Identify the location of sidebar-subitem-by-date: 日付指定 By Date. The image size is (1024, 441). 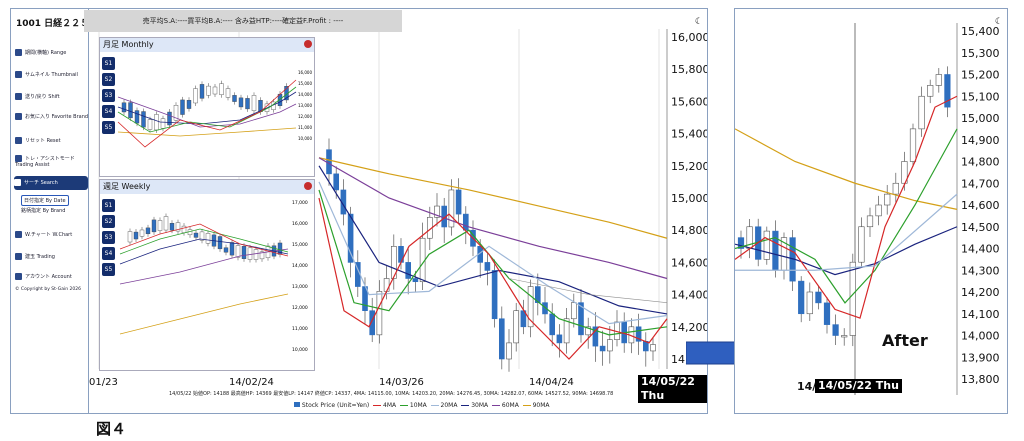
(45, 200).